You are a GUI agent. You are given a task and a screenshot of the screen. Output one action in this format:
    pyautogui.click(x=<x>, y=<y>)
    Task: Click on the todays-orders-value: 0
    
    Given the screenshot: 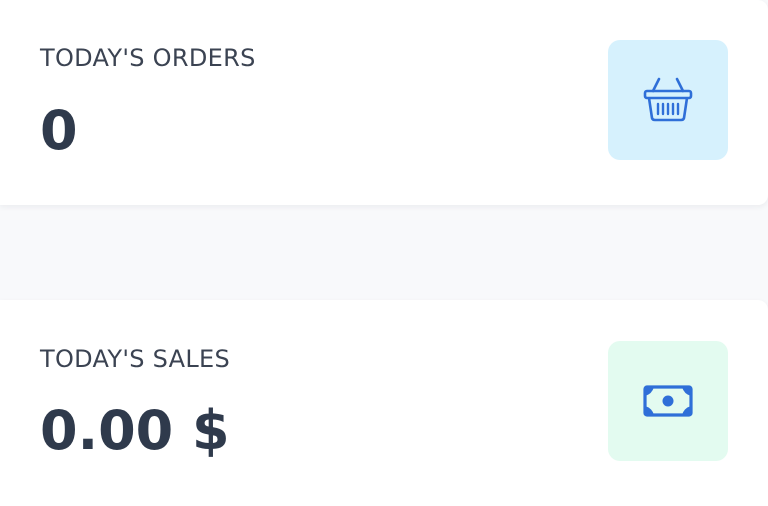 What is the action you would take?
    pyautogui.click(x=59, y=130)
    